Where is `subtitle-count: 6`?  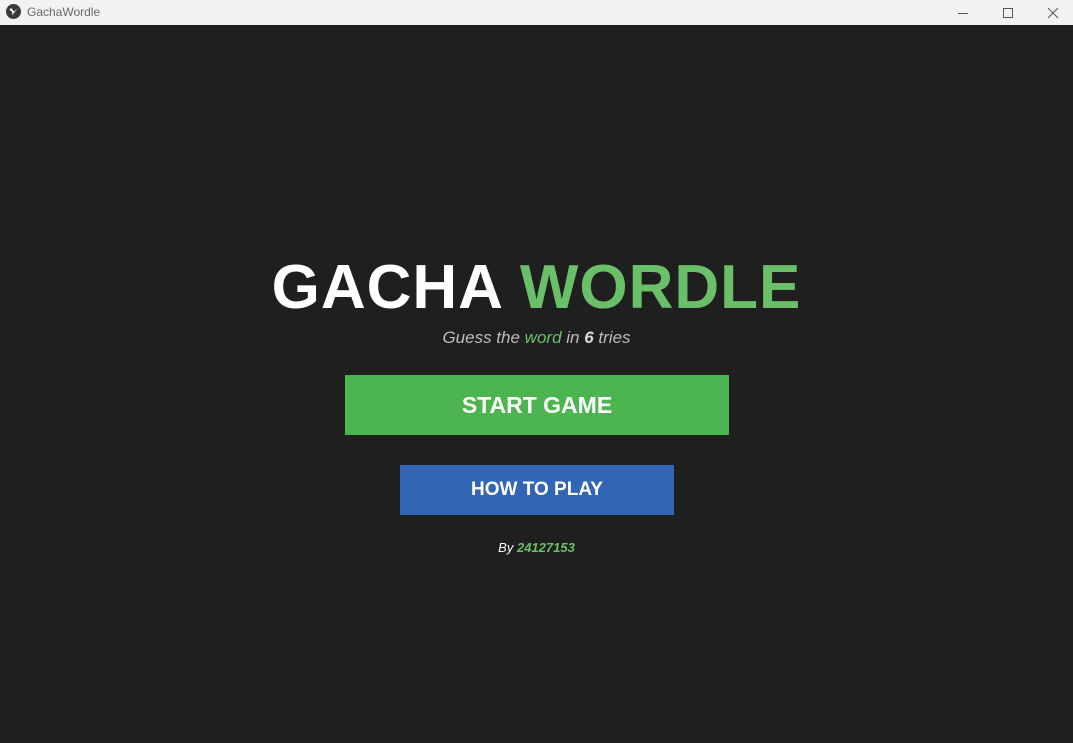
subtitle-count: 6 is located at coordinates (589, 337).